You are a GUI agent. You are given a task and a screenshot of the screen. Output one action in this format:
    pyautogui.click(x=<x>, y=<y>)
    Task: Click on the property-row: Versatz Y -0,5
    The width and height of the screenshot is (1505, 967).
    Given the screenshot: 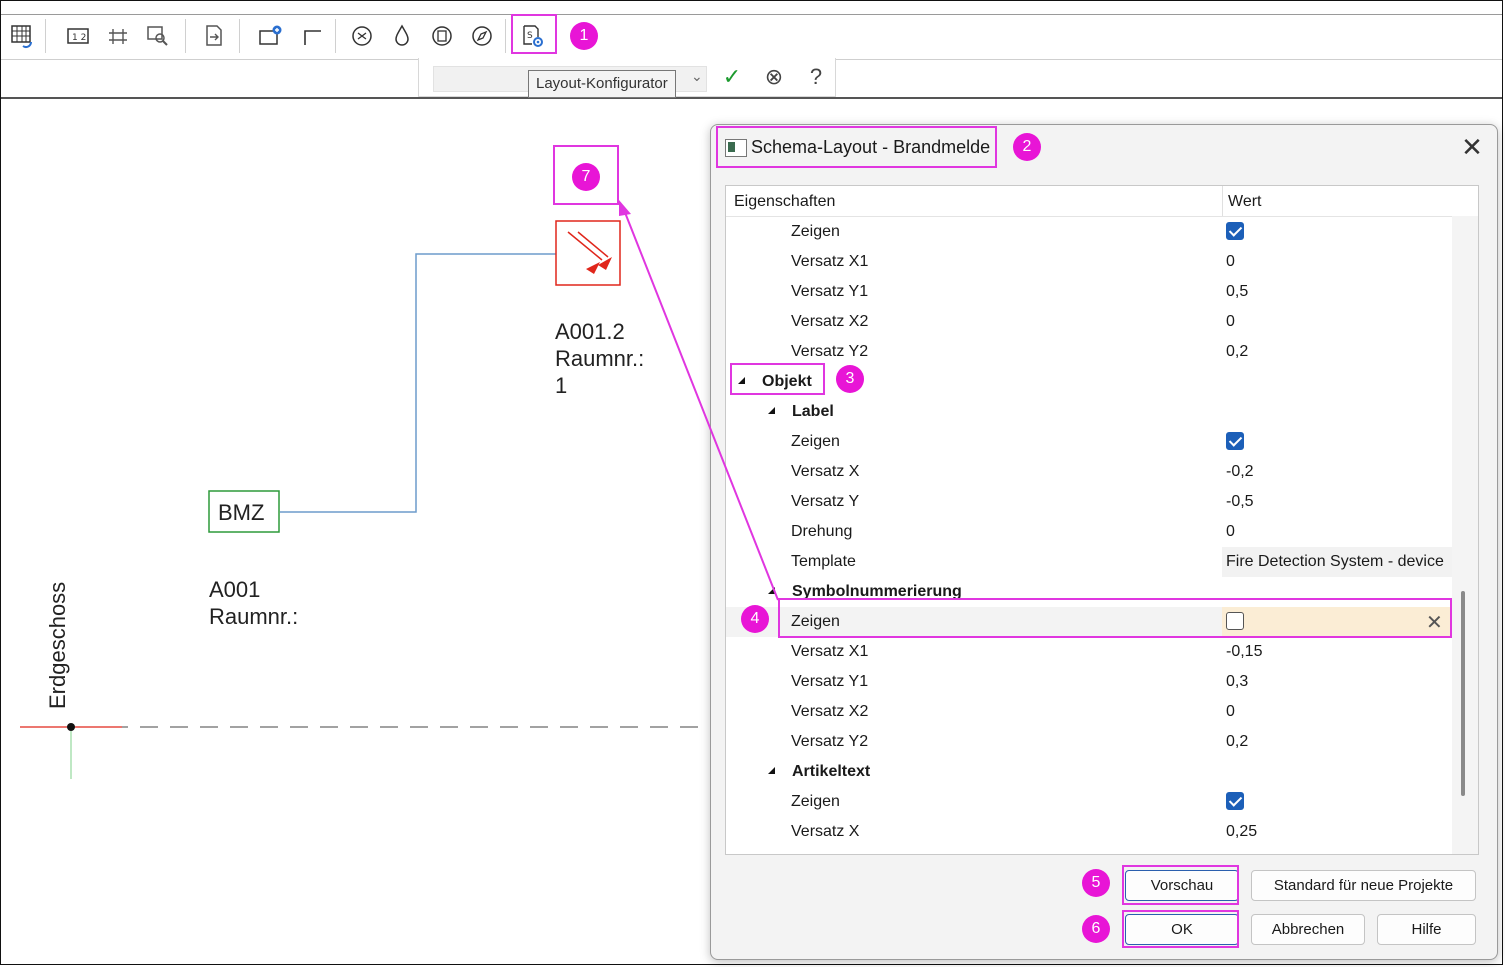 What is the action you would take?
    pyautogui.click(x=1089, y=502)
    